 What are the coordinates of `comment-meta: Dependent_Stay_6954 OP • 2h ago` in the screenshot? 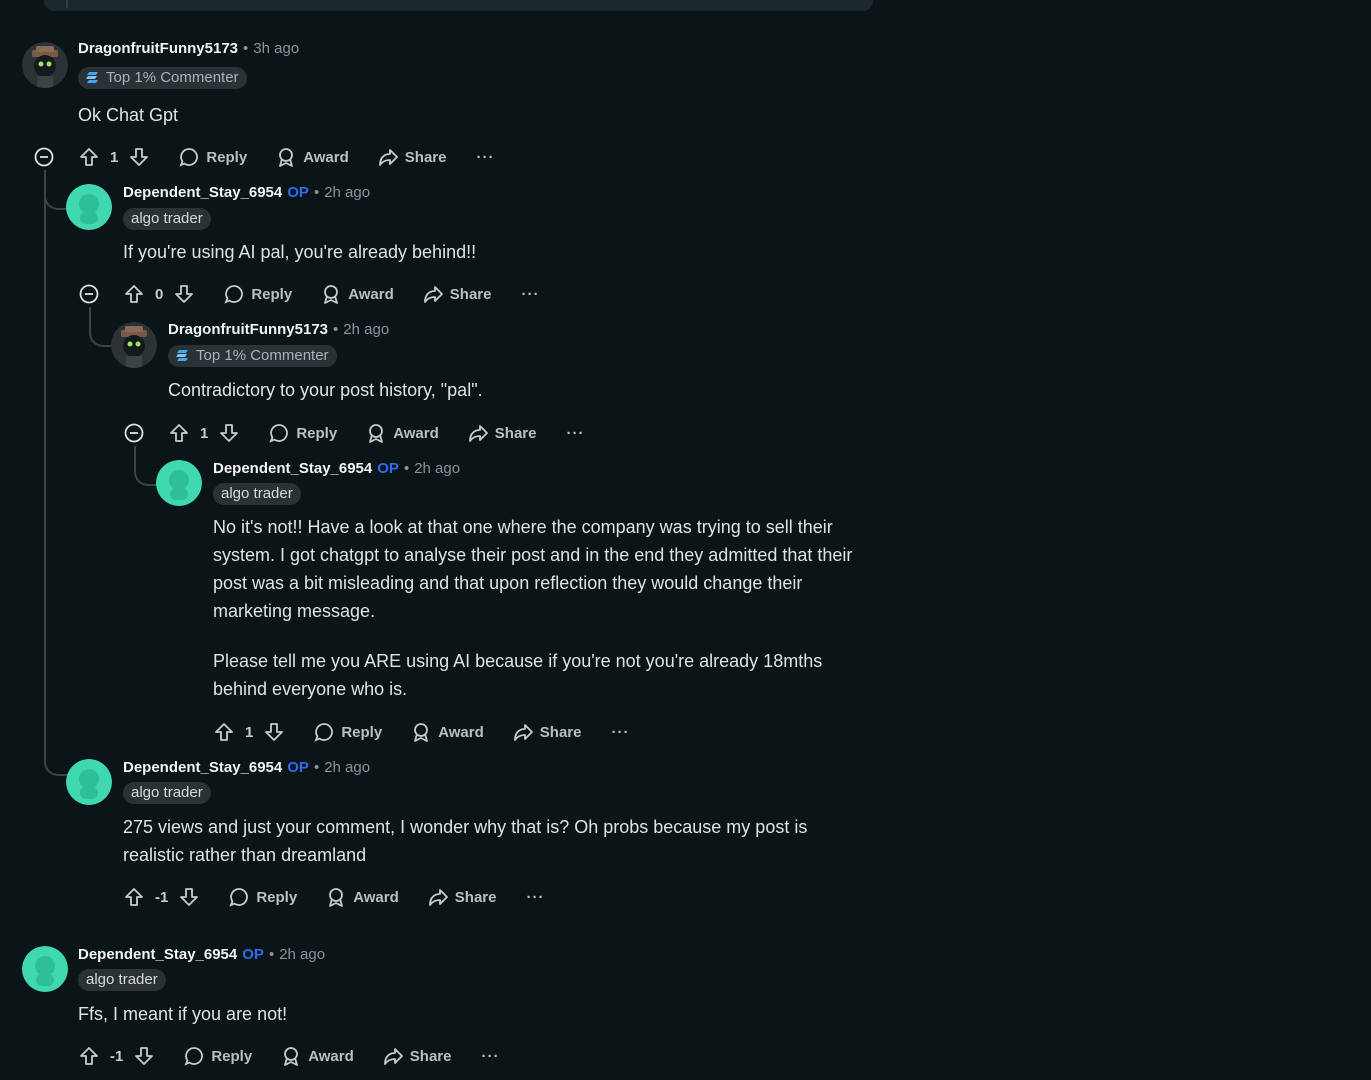 It's located at (201, 955).